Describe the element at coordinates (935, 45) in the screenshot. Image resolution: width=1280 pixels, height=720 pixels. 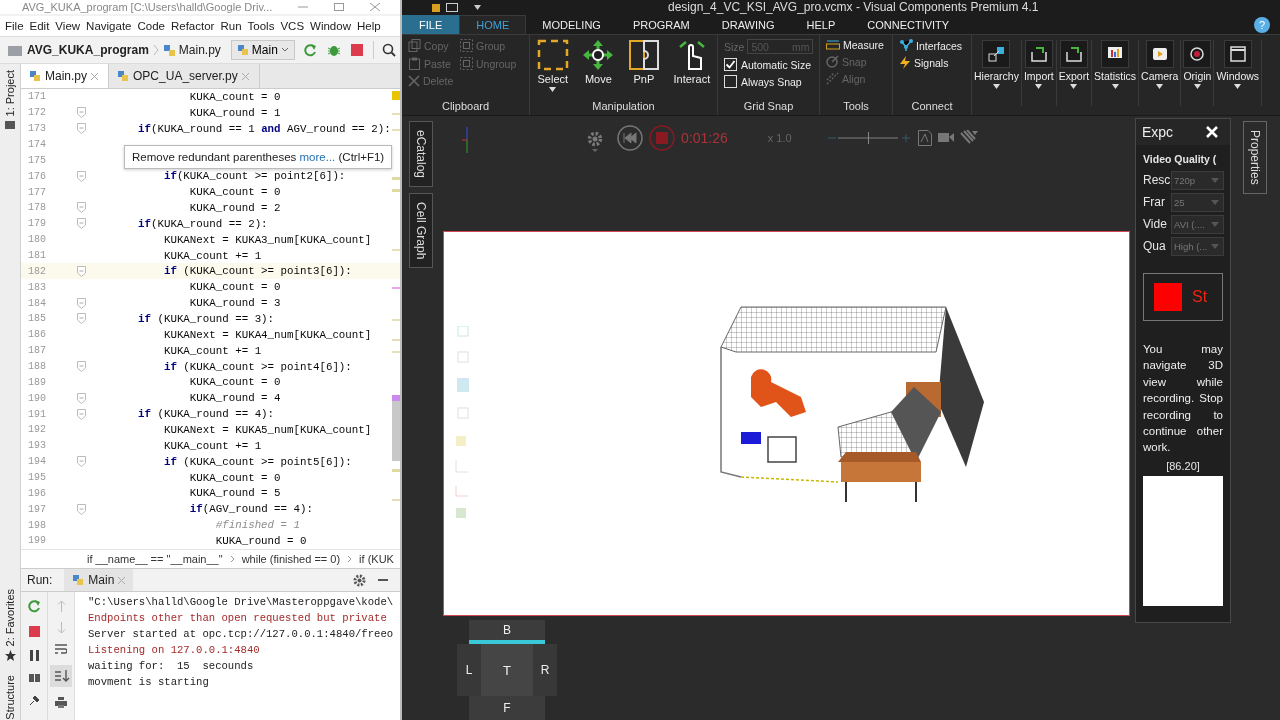
I see `connect-button: Interfaces` at that location.